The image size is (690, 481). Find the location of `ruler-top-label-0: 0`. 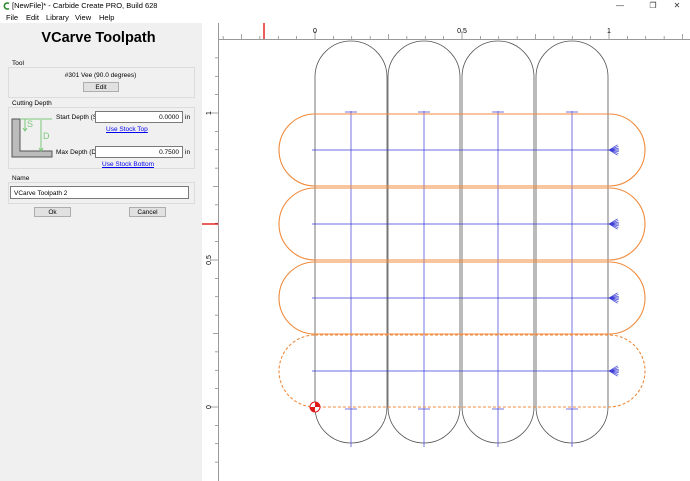

ruler-top-label-0: 0 is located at coordinates (315, 31).